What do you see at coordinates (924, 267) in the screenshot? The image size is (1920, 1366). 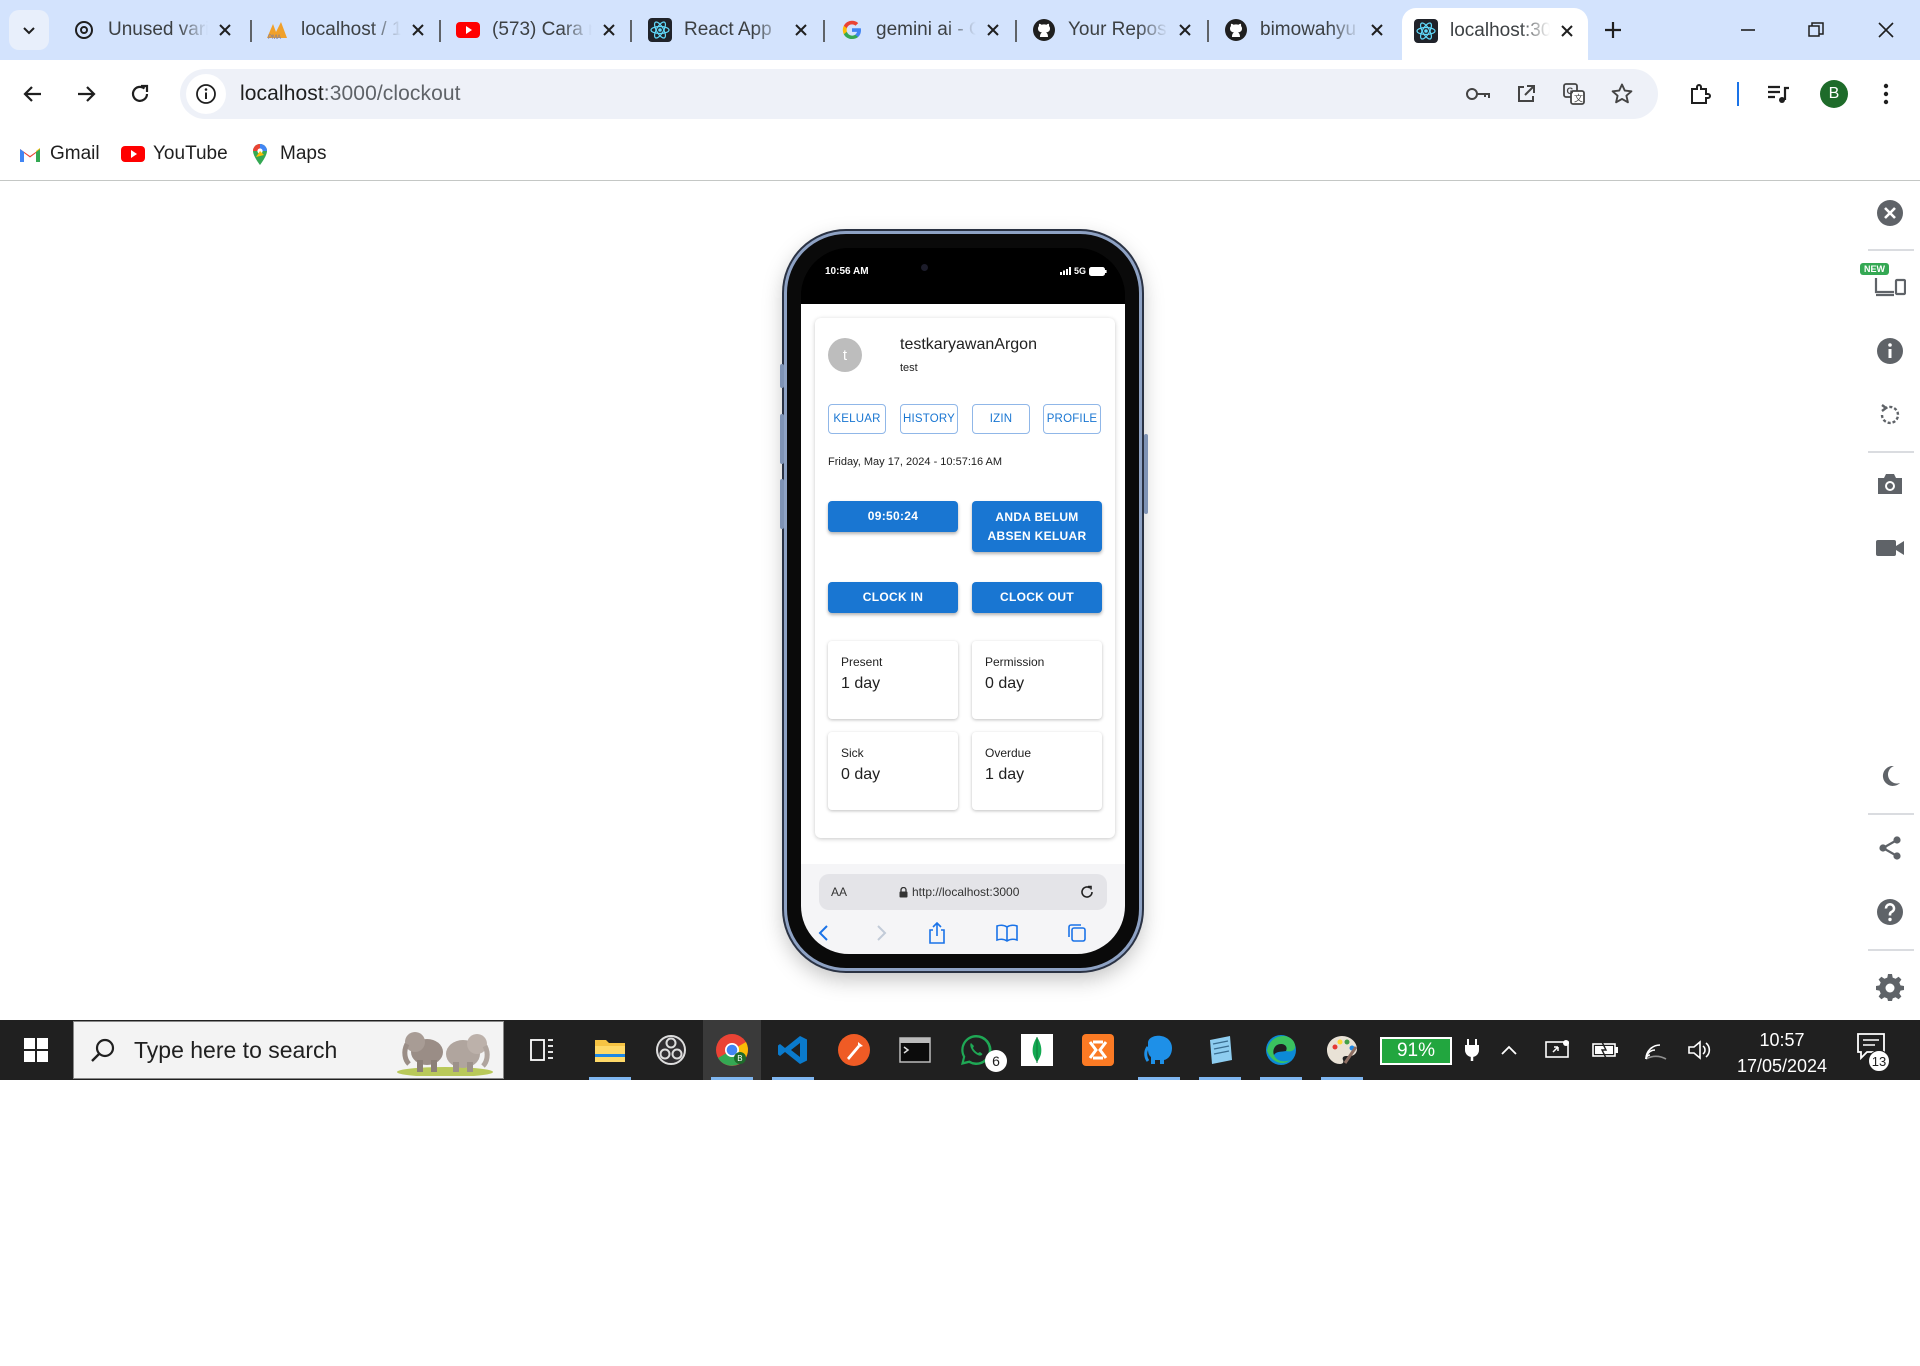 I see `front-camera` at bounding box center [924, 267].